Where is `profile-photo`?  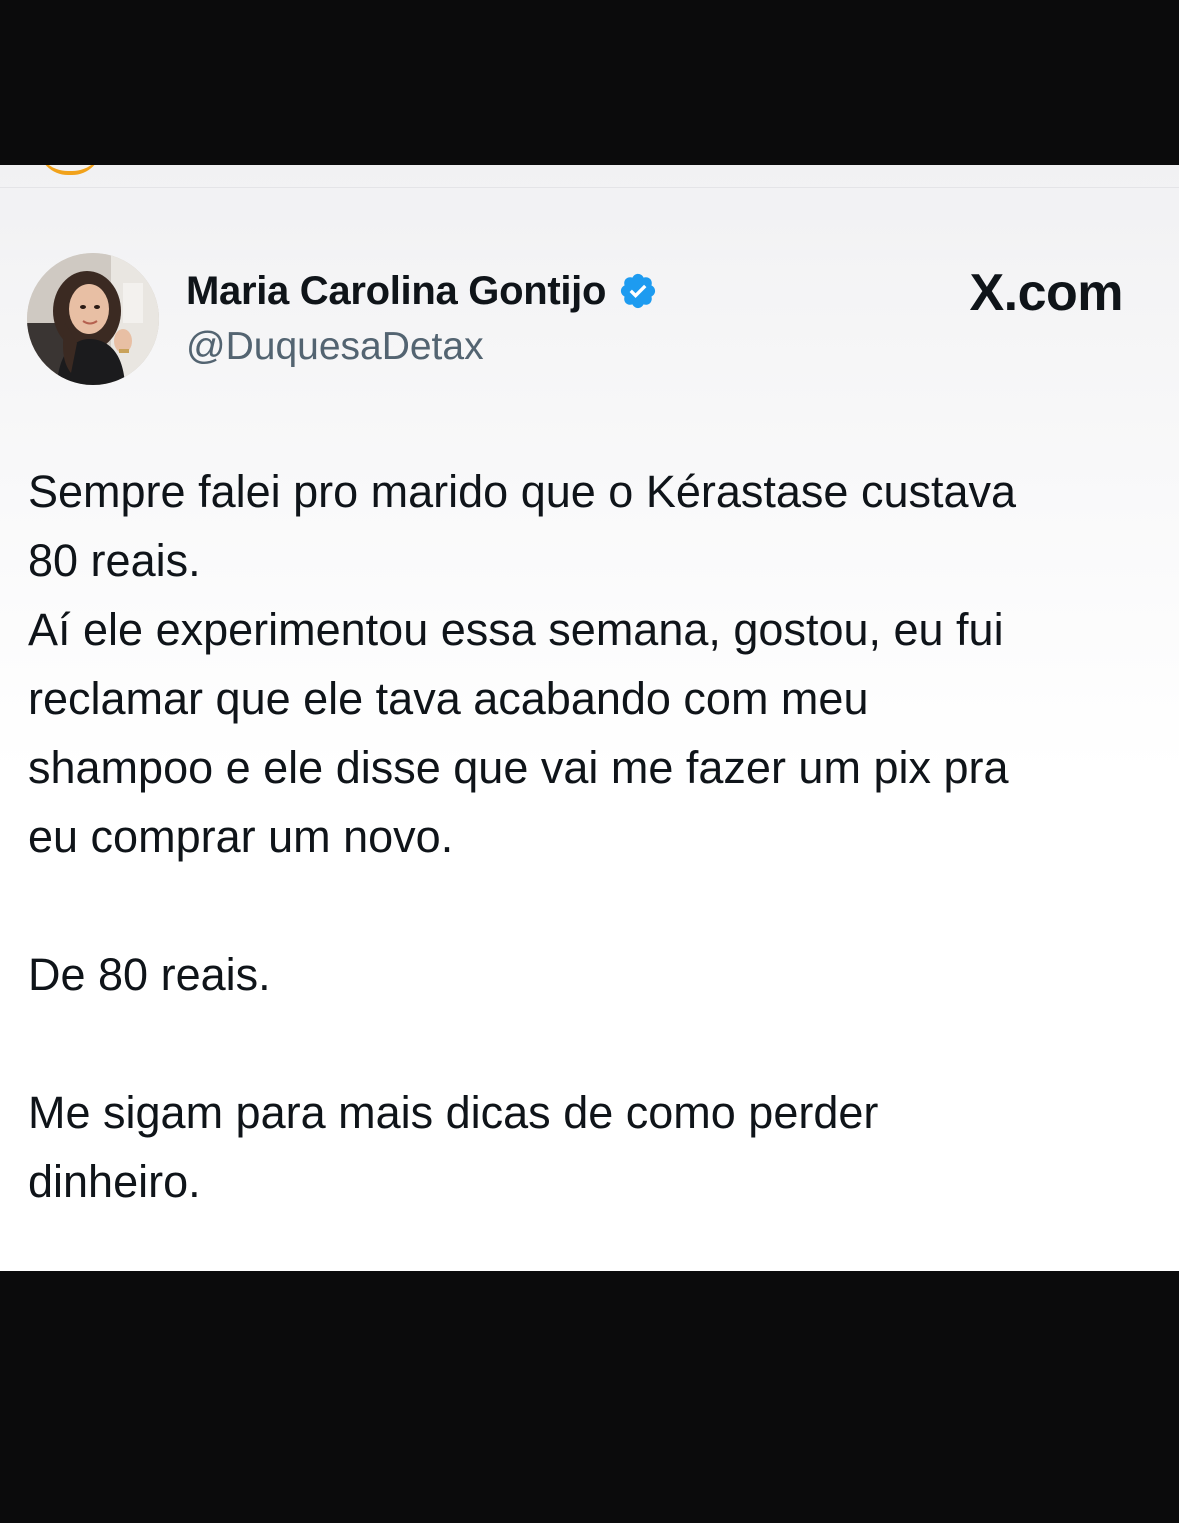
profile-photo is located at coordinates (93, 319).